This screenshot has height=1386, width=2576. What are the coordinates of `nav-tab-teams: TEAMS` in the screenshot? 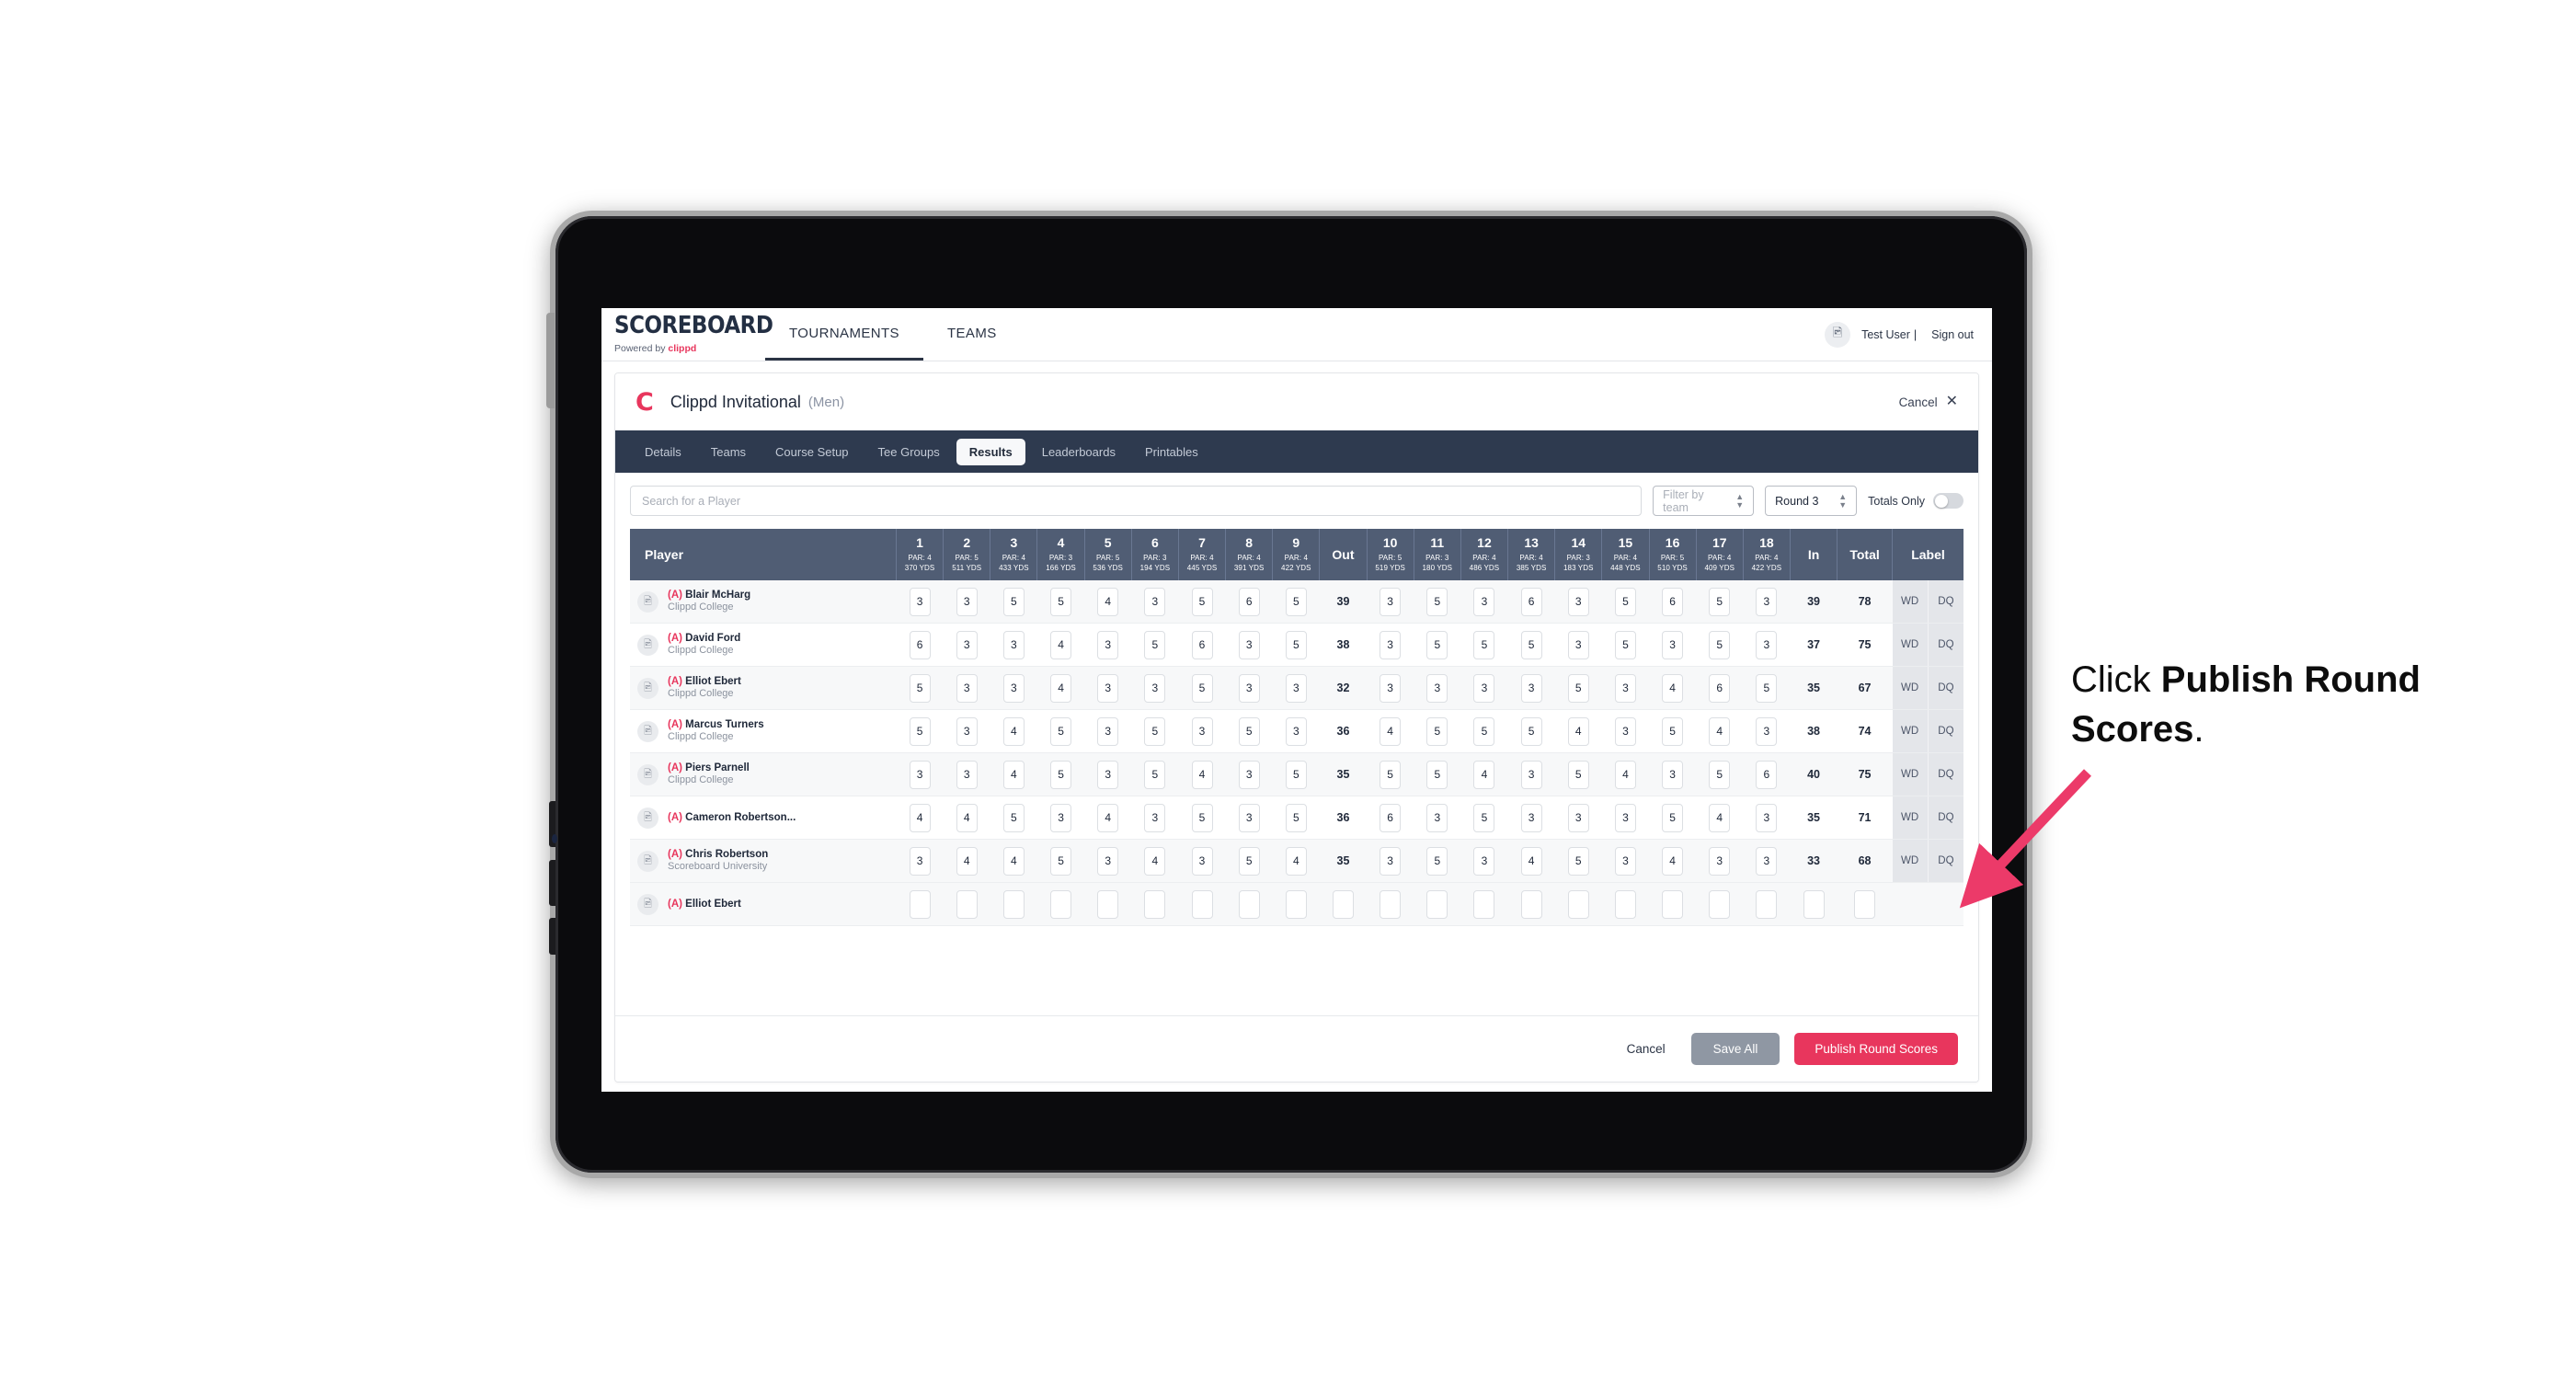 It's located at (972, 334).